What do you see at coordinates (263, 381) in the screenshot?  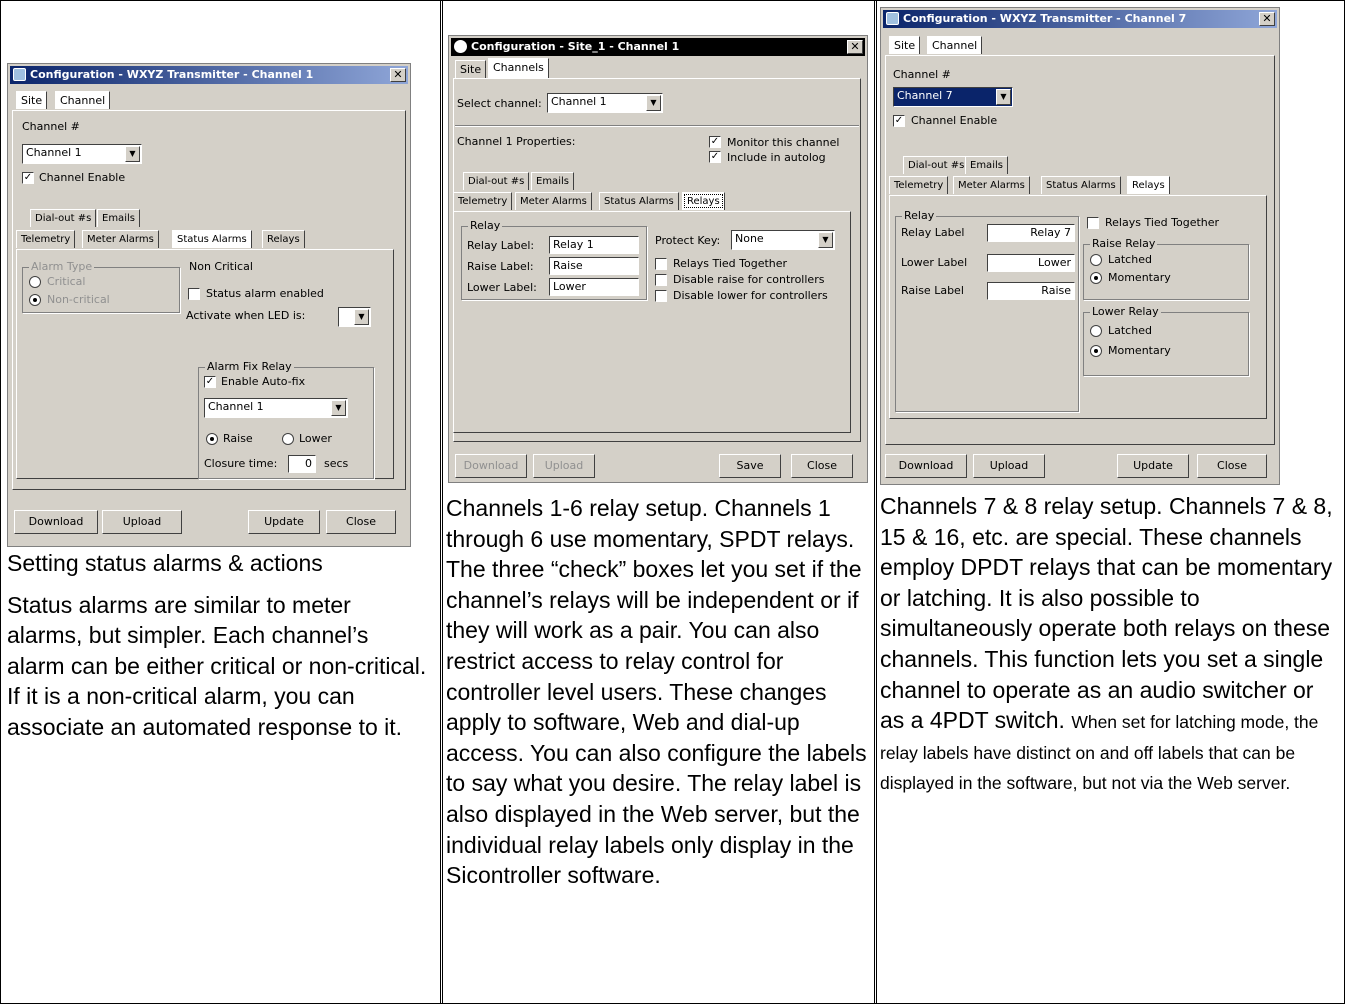 I see `enable-autofix-label: Enable Auto-fix` at bounding box center [263, 381].